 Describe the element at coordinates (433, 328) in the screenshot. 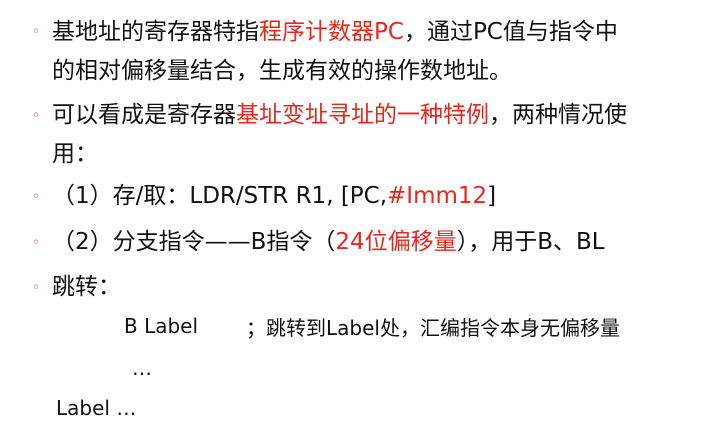

I see `code-comment: ；跳转到Label处，汇编指令本身无偏移量` at that location.